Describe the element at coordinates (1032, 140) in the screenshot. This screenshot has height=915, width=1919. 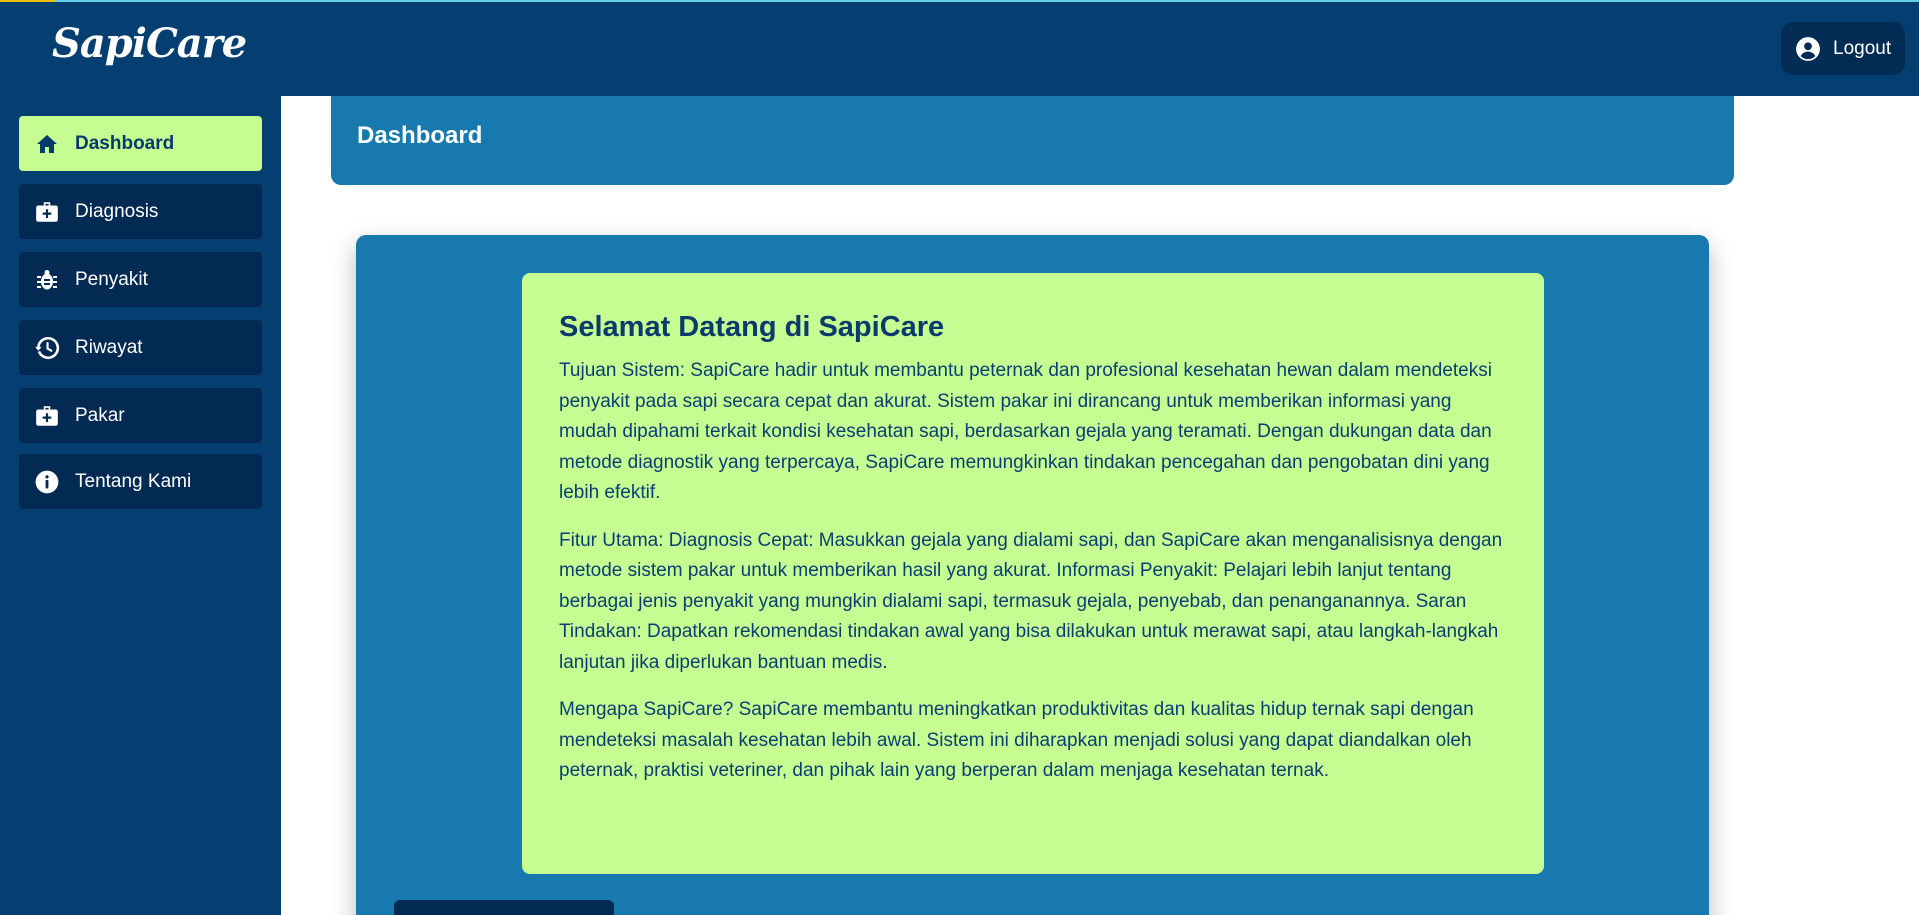
I see `page-header: Dashboard` at that location.